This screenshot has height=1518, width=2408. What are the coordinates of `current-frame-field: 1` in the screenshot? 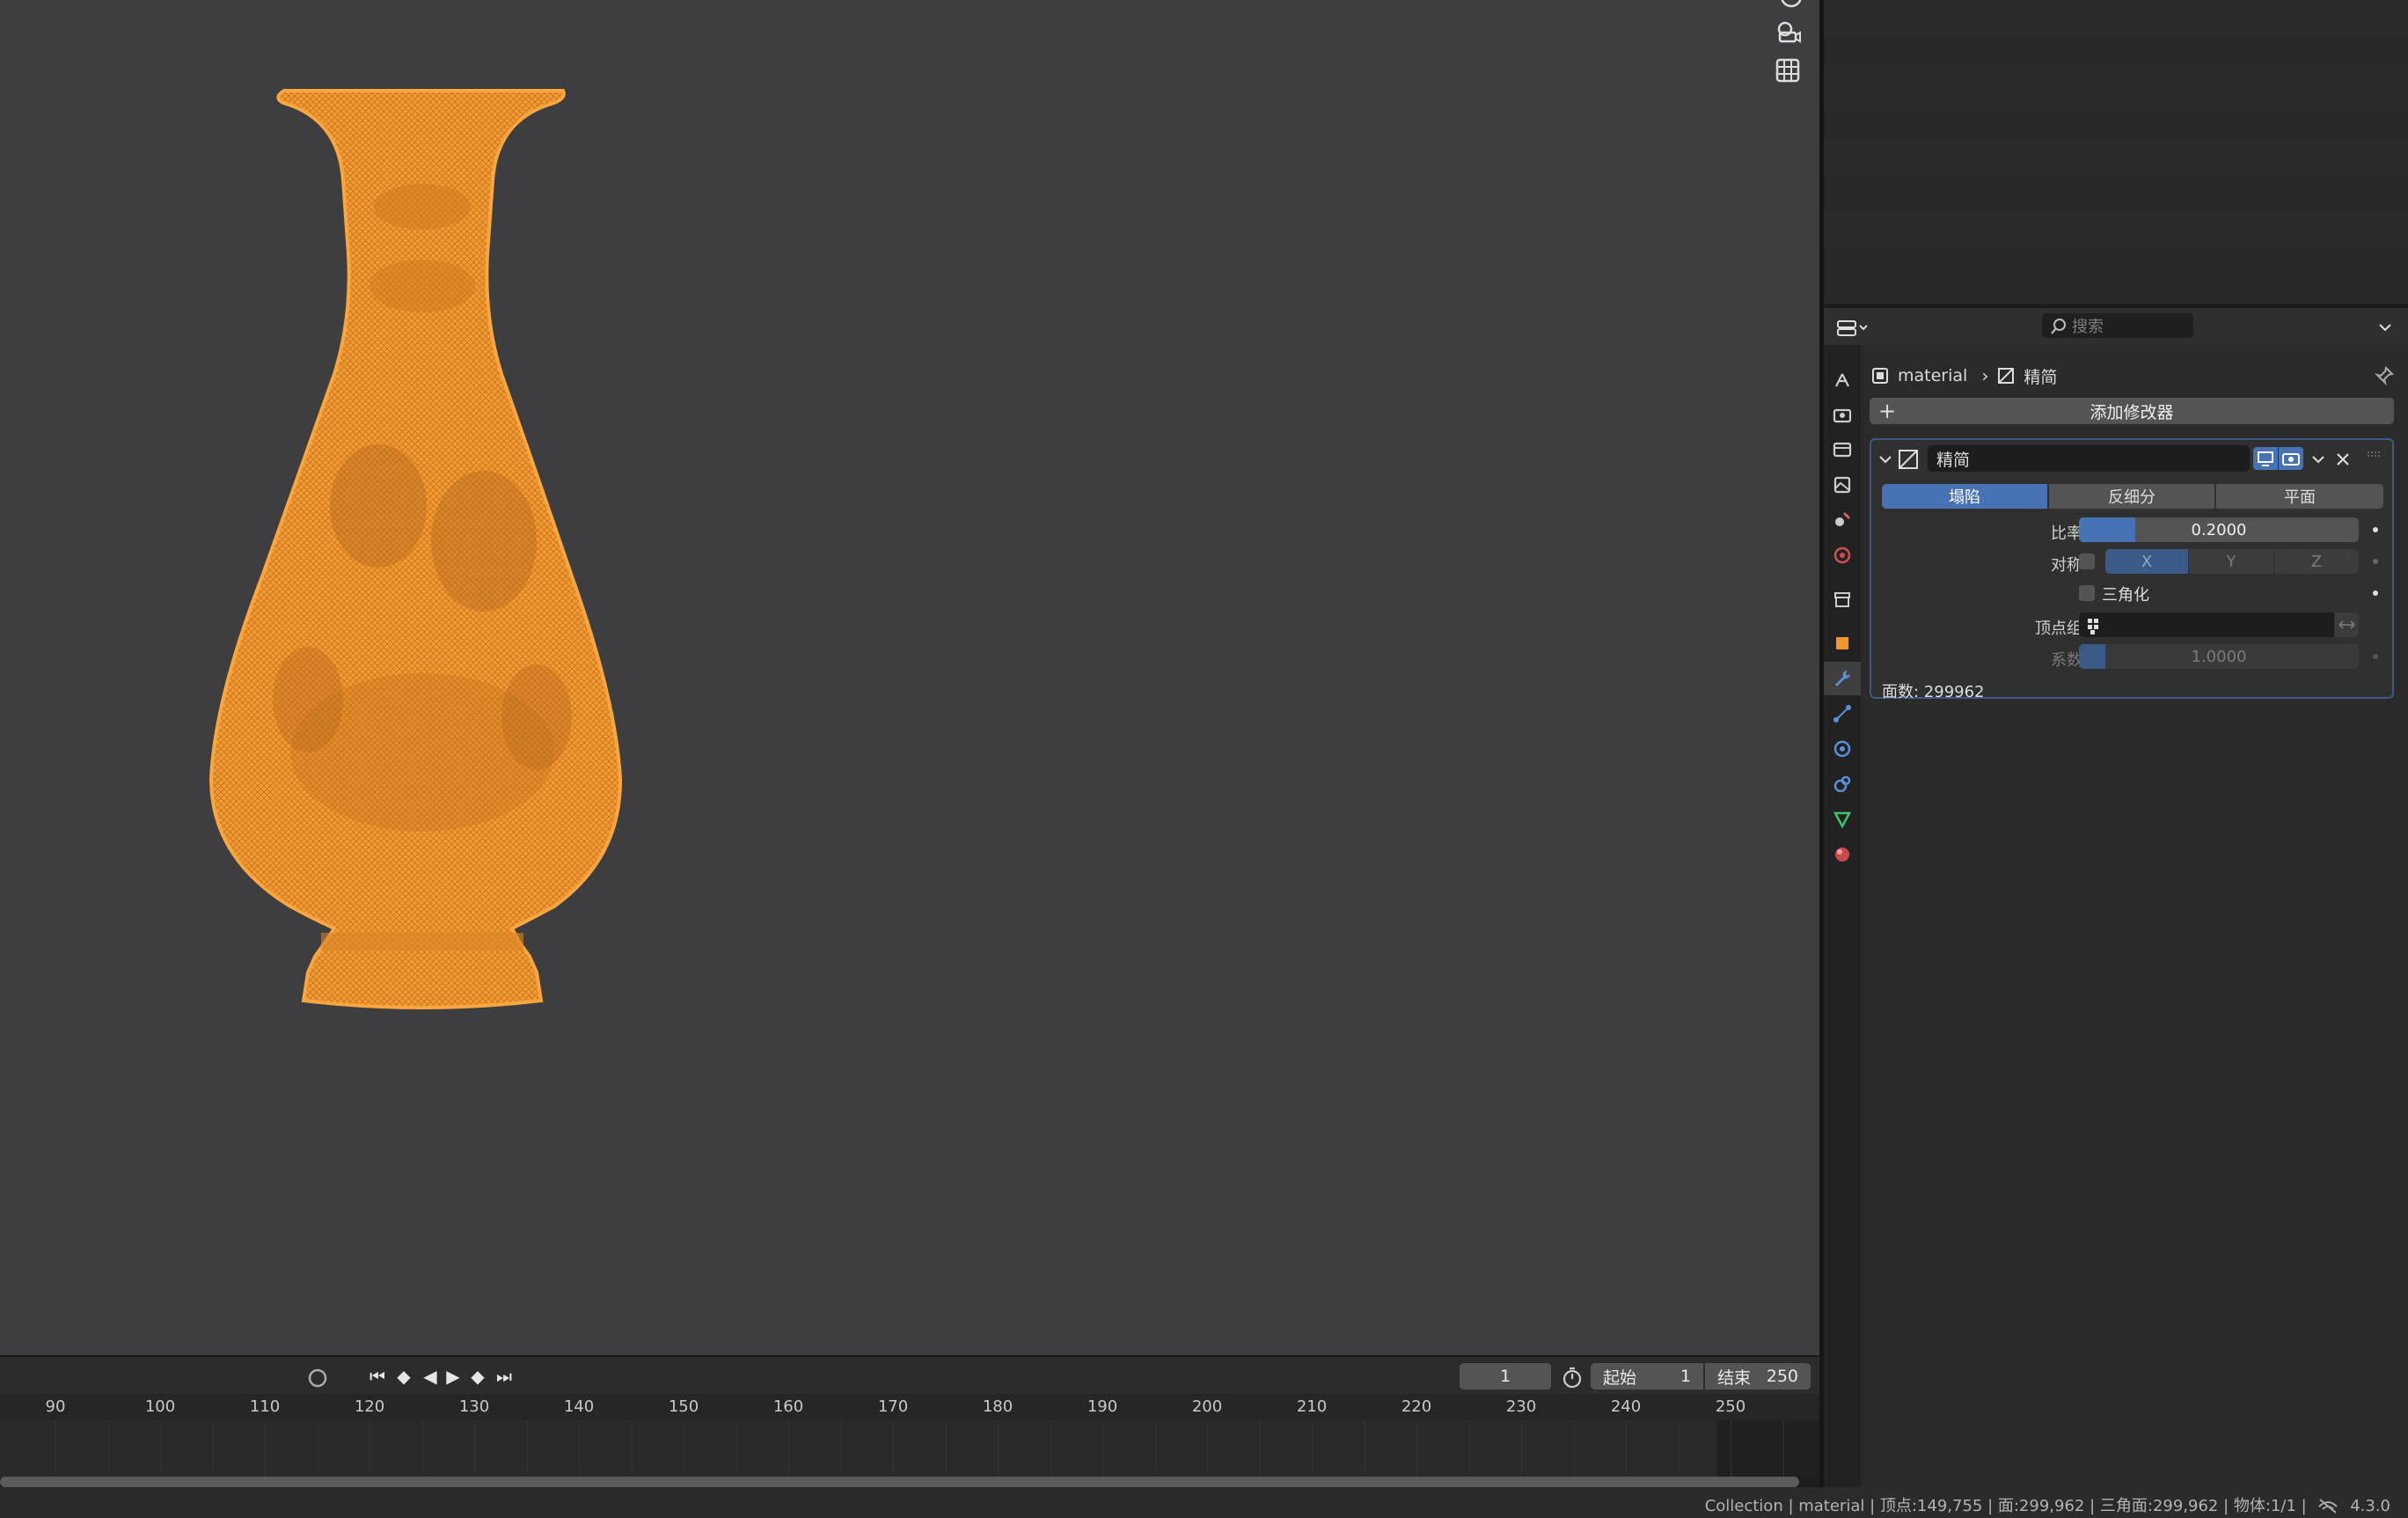 It's located at (1505, 1376).